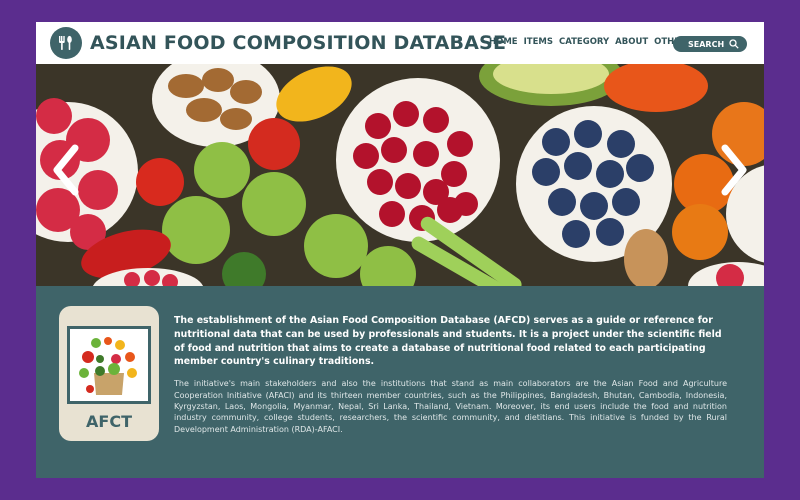 The height and width of the screenshot is (500, 800). Describe the element at coordinates (109, 365) in the screenshot. I see `grocery-bag-icon` at that location.